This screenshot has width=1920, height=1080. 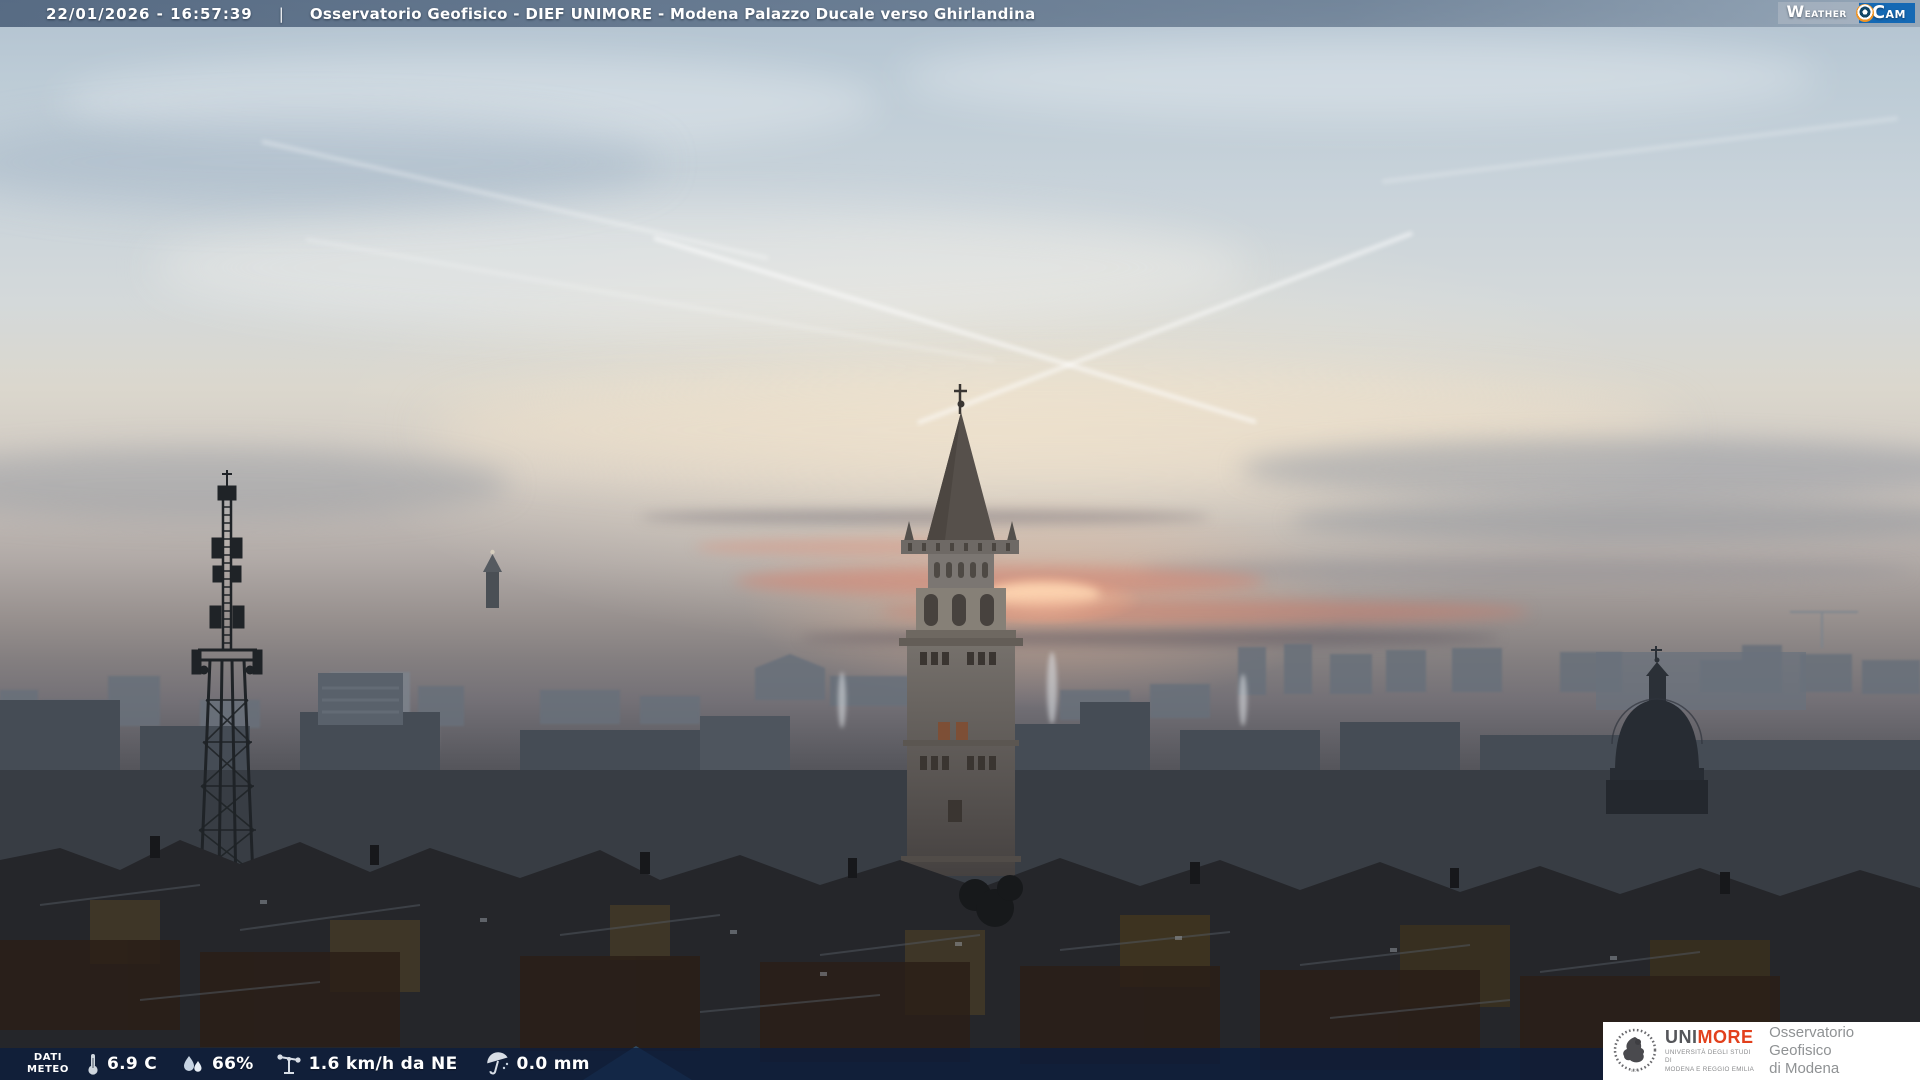 What do you see at coordinates (383, 1064) in the screenshot?
I see `wind-value: 1.6 km/h da NE` at bounding box center [383, 1064].